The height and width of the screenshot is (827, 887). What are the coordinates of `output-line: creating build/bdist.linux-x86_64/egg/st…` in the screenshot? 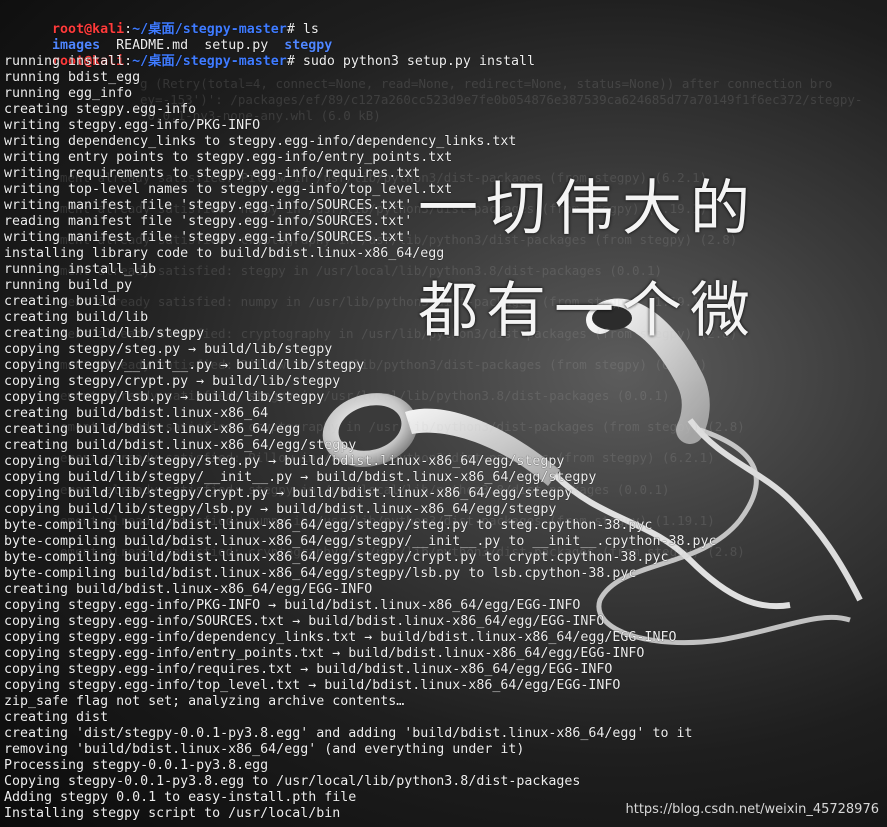 It's located at (180, 445).